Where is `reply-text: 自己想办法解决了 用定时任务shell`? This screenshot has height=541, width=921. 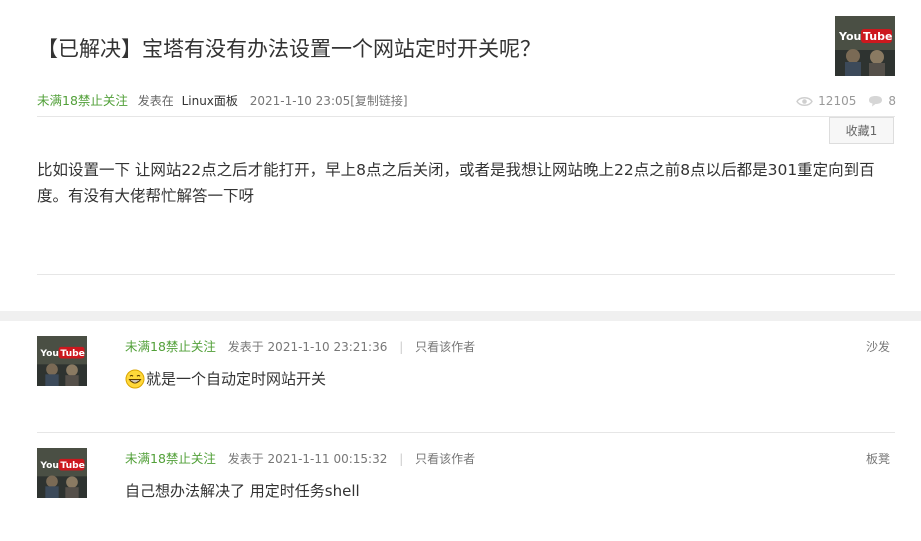 reply-text: 自己想办法解决了 用定时任务shell is located at coordinates (242, 491).